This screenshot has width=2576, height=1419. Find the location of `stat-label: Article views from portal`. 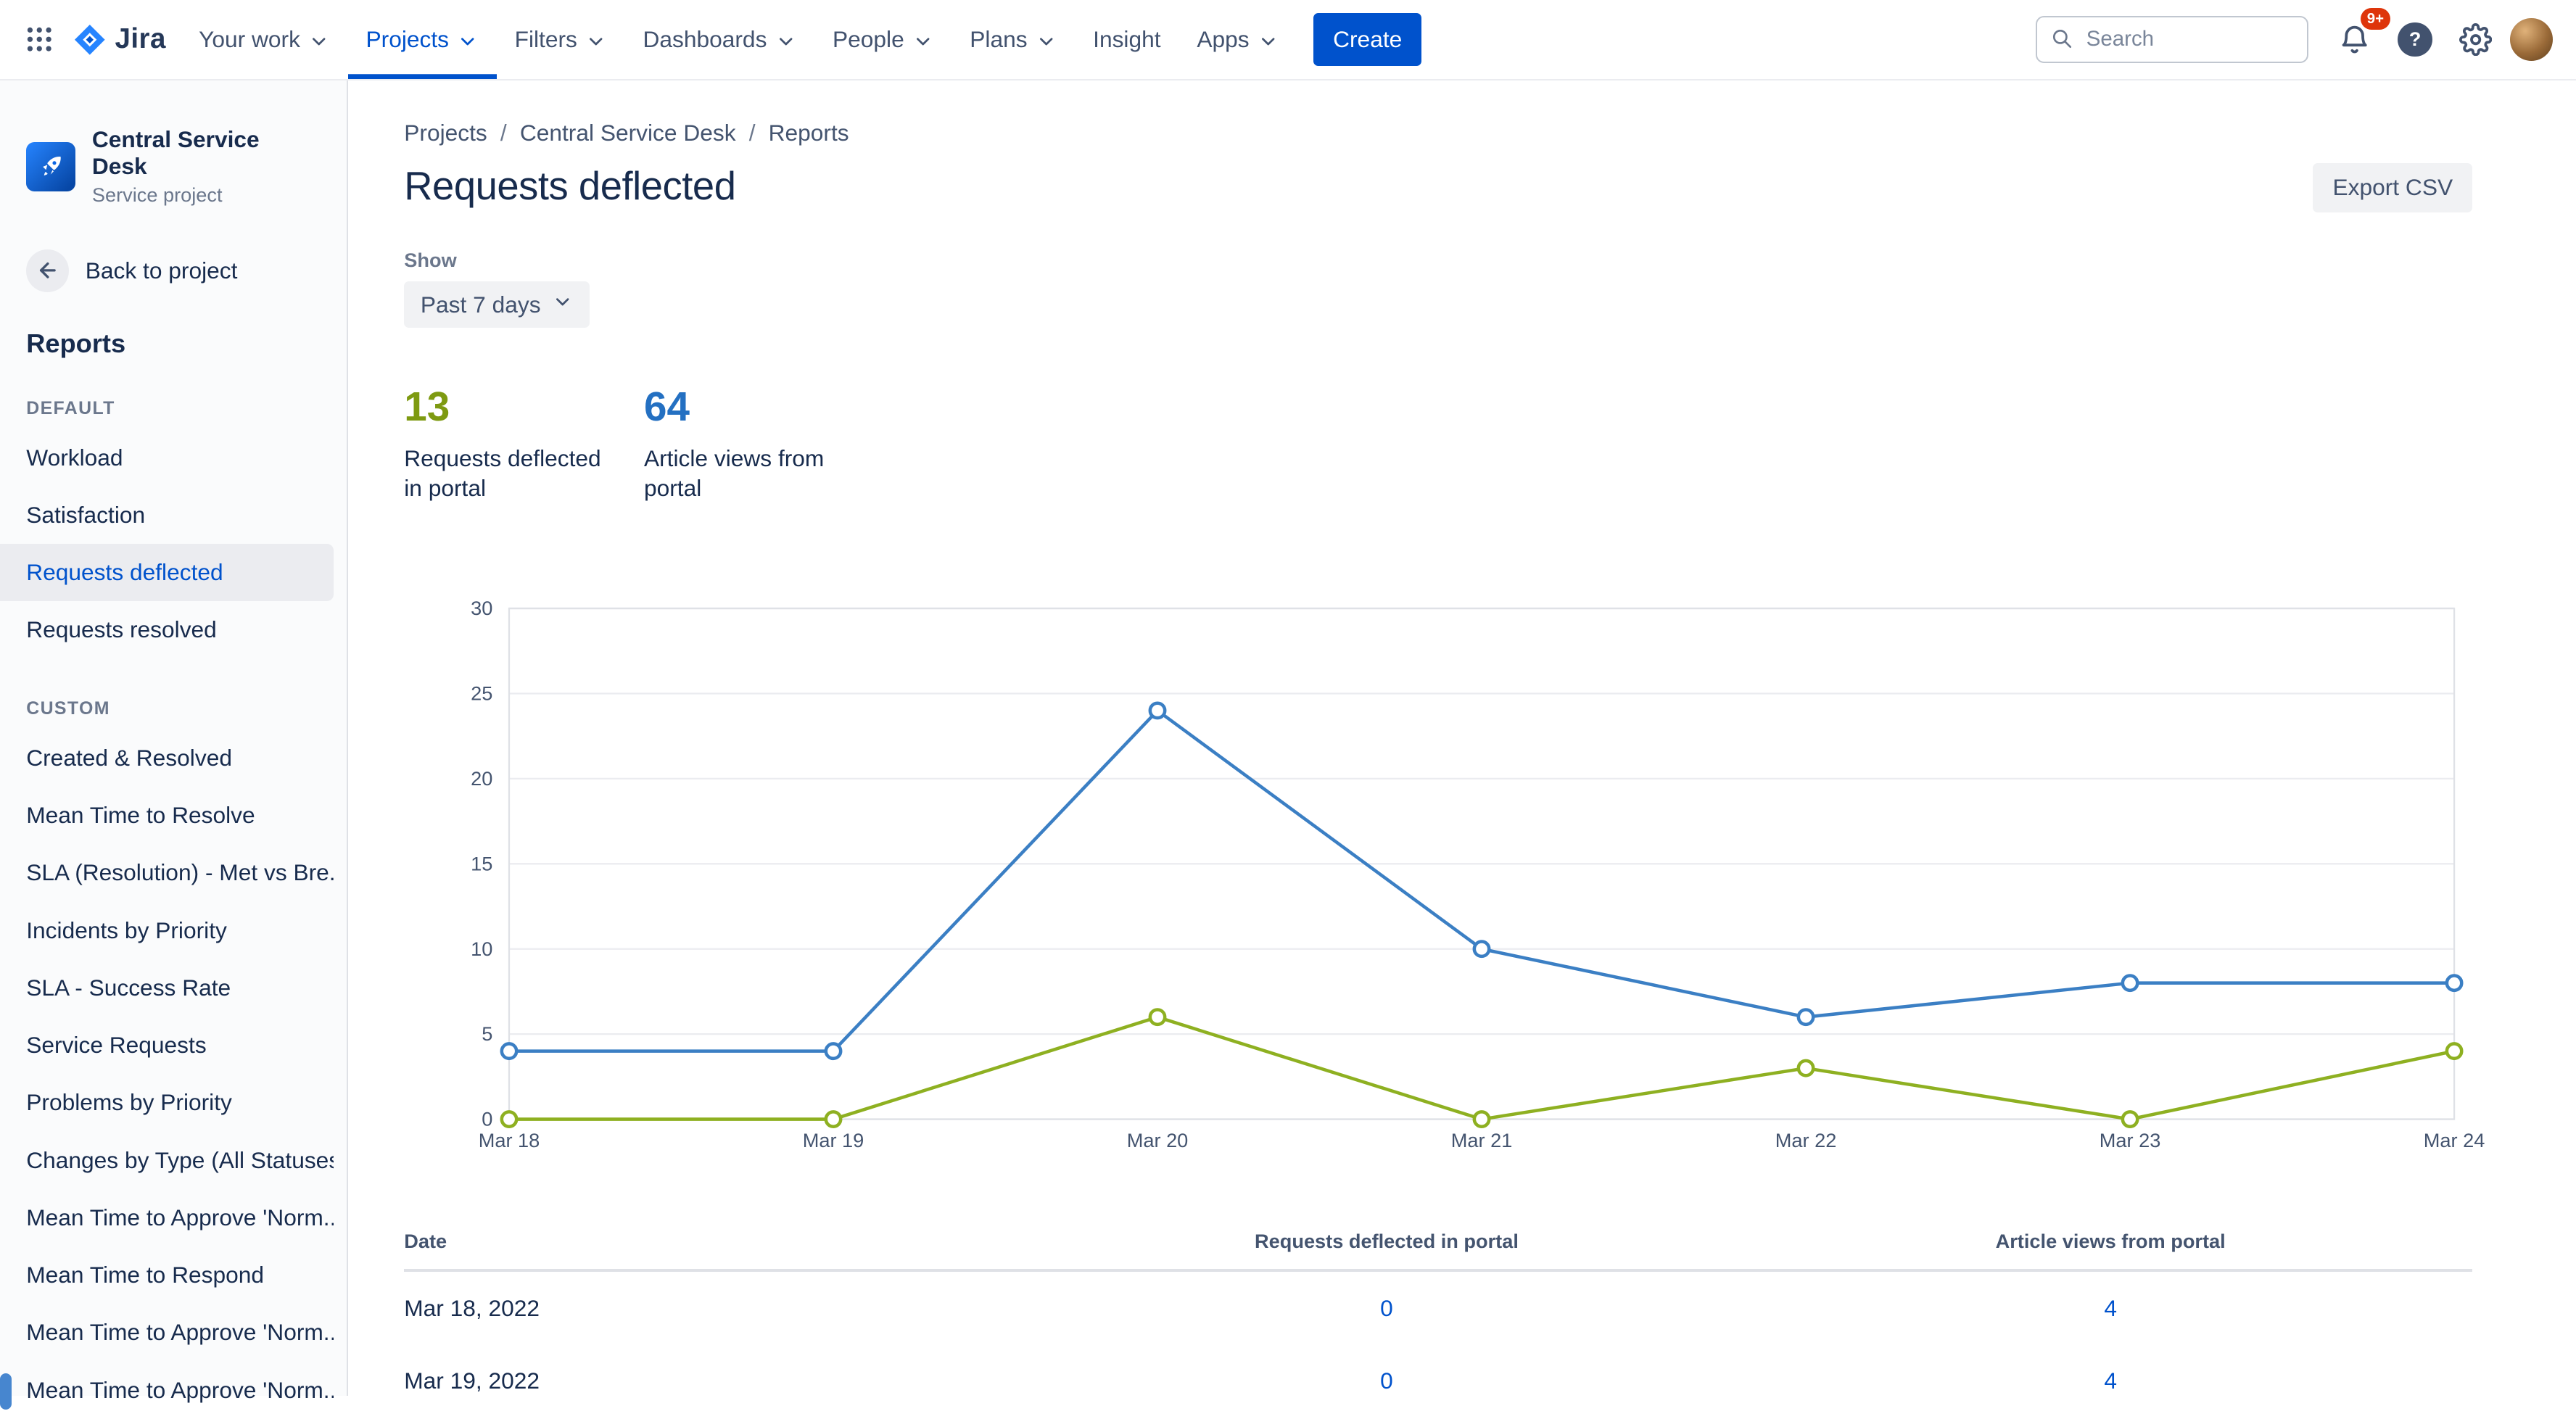

stat-label: Article views from portal is located at coordinates (734, 473).